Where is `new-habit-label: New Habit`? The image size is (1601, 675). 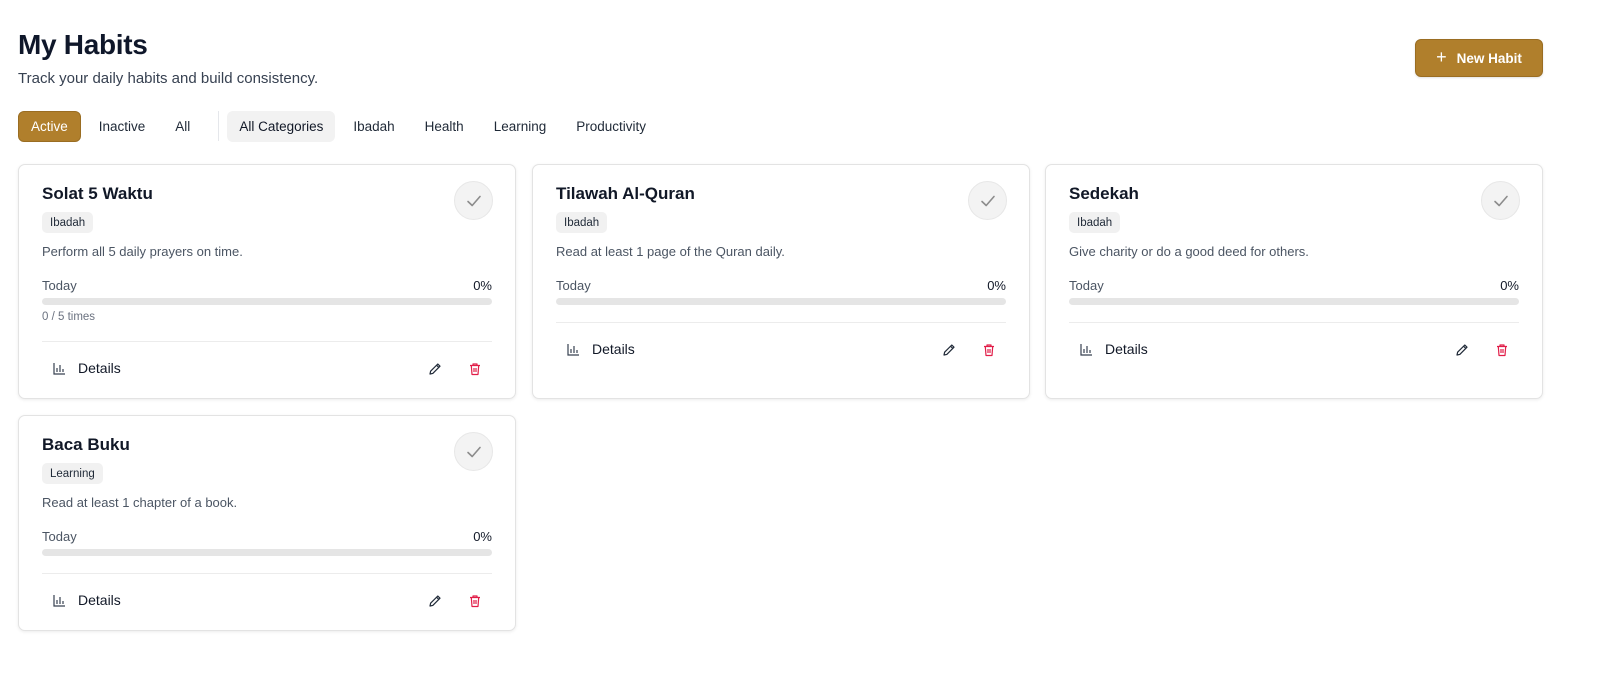
new-habit-label: New Habit is located at coordinates (1489, 58).